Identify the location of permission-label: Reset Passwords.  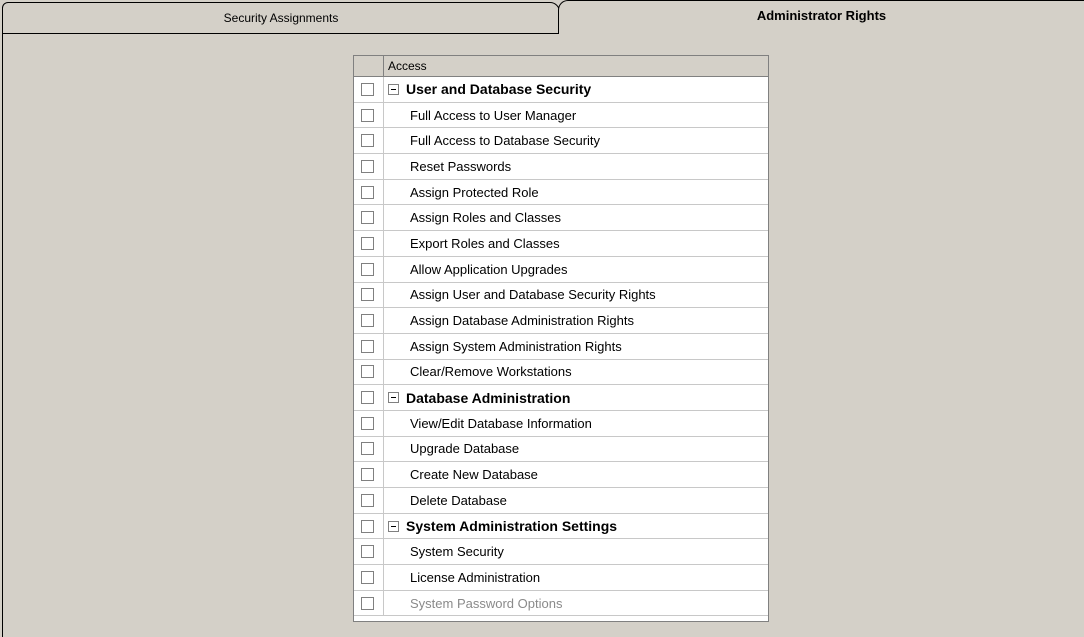
(461, 166).